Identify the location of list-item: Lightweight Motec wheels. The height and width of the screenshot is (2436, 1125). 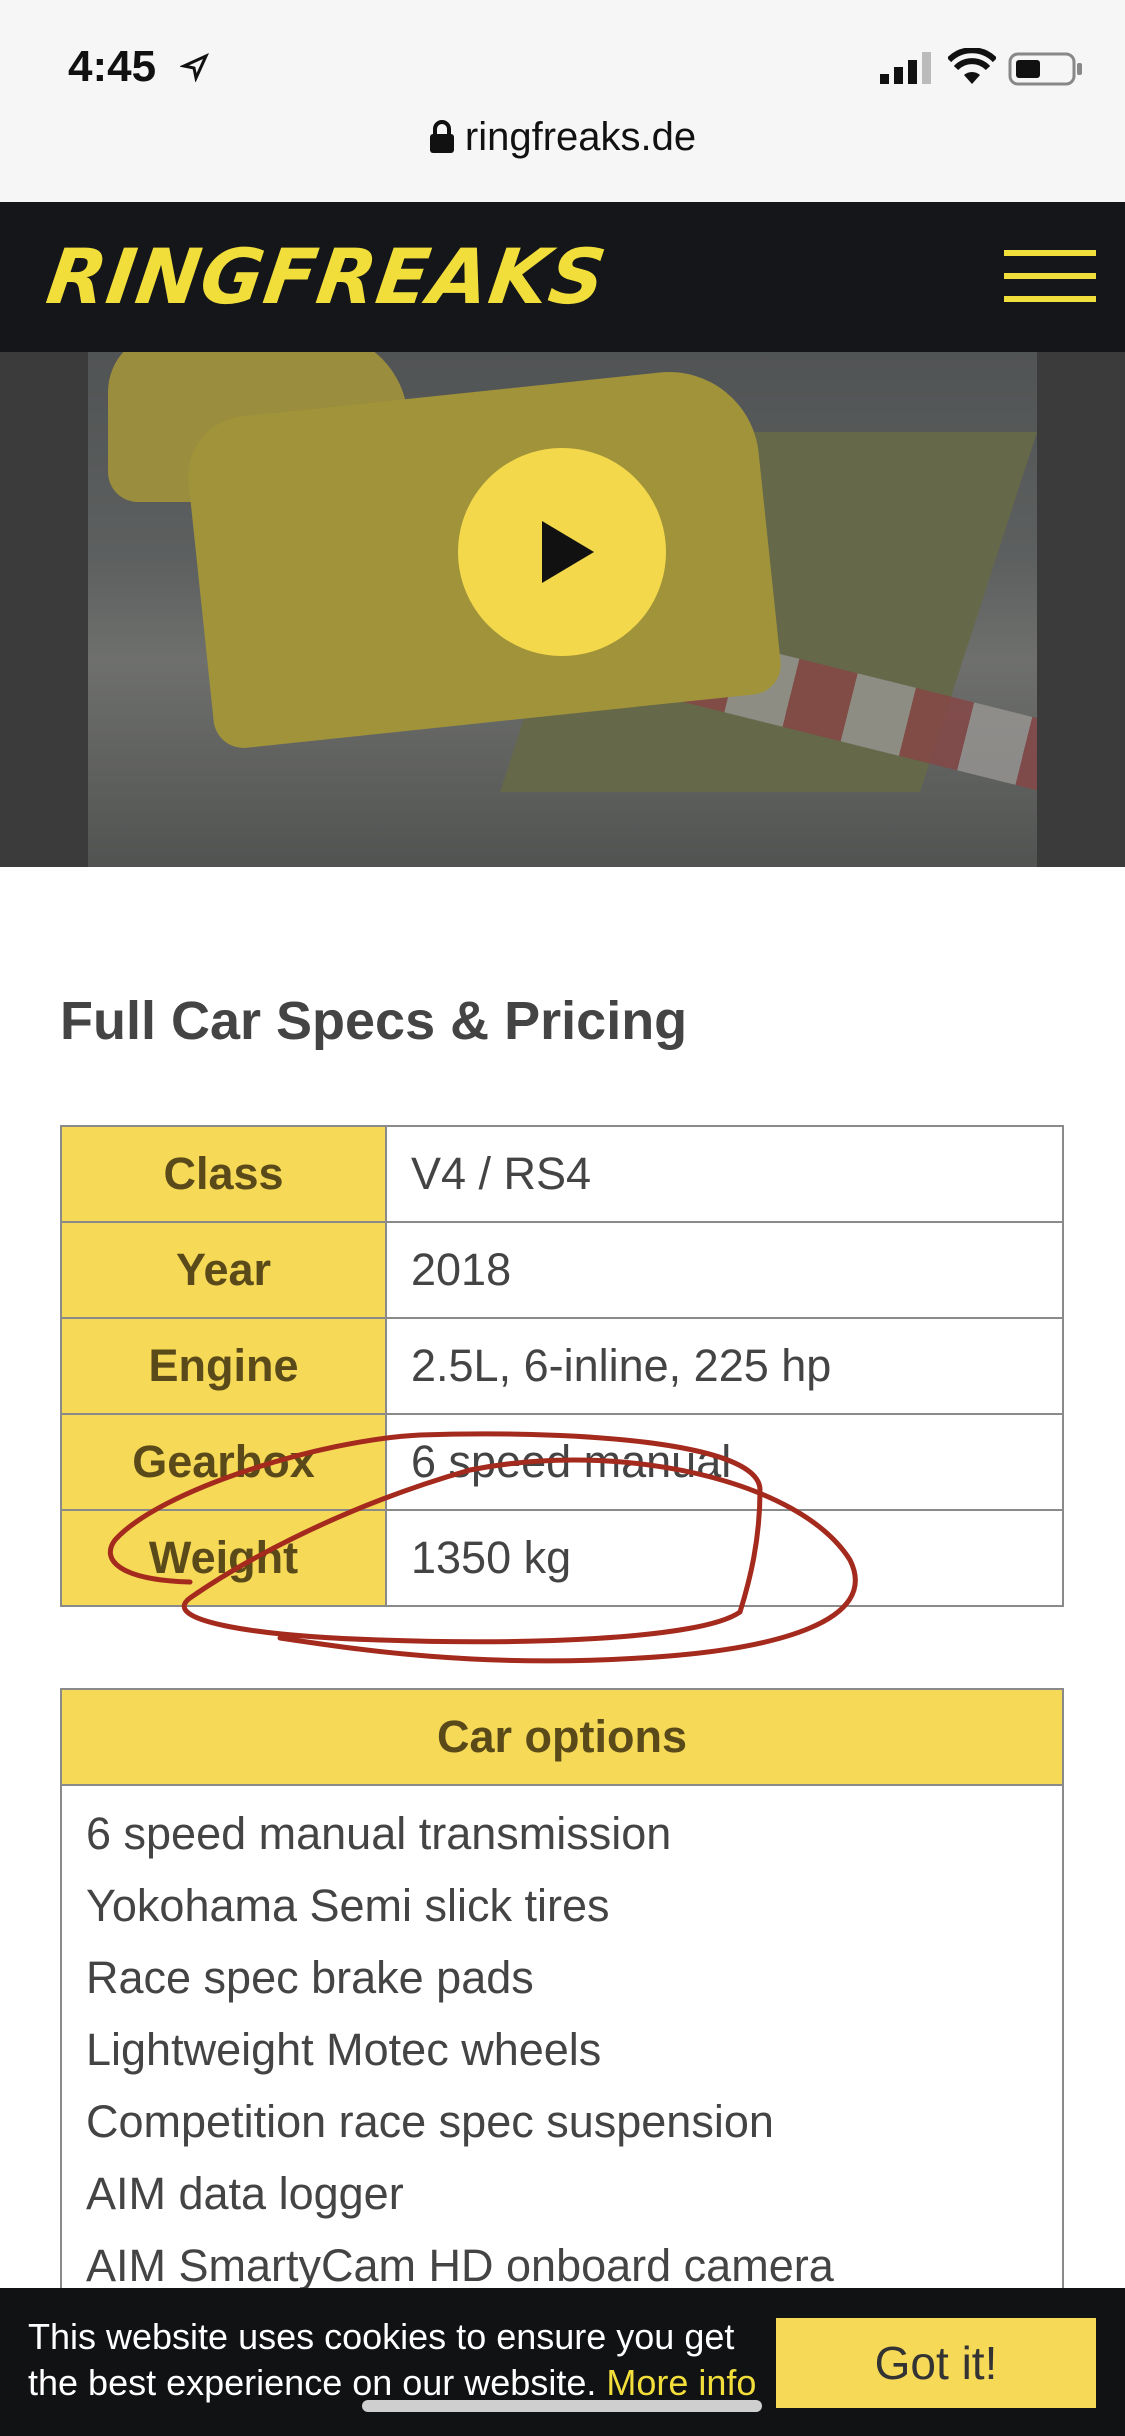
(344, 2049).